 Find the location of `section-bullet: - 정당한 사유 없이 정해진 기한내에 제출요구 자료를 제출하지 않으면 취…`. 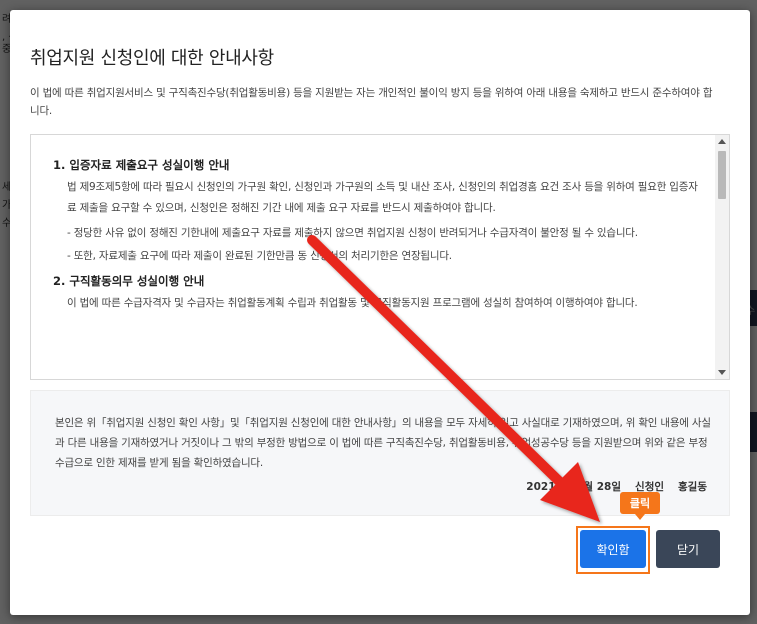

section-bullet: - 정당한 사유 없이 정해진 기한내에 제출요구 자료를 제출하지 않으면 취… is located at coordinates (352, 233).